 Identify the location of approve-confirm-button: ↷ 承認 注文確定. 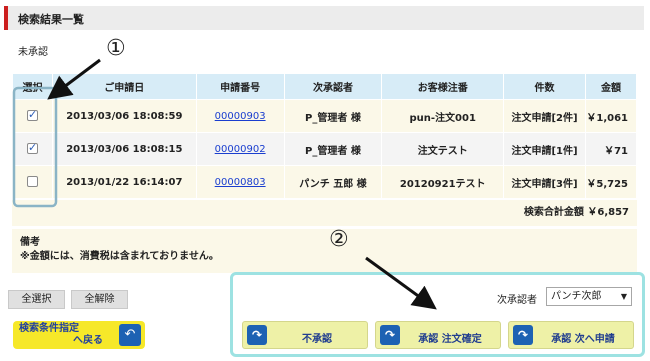
(438, 335).